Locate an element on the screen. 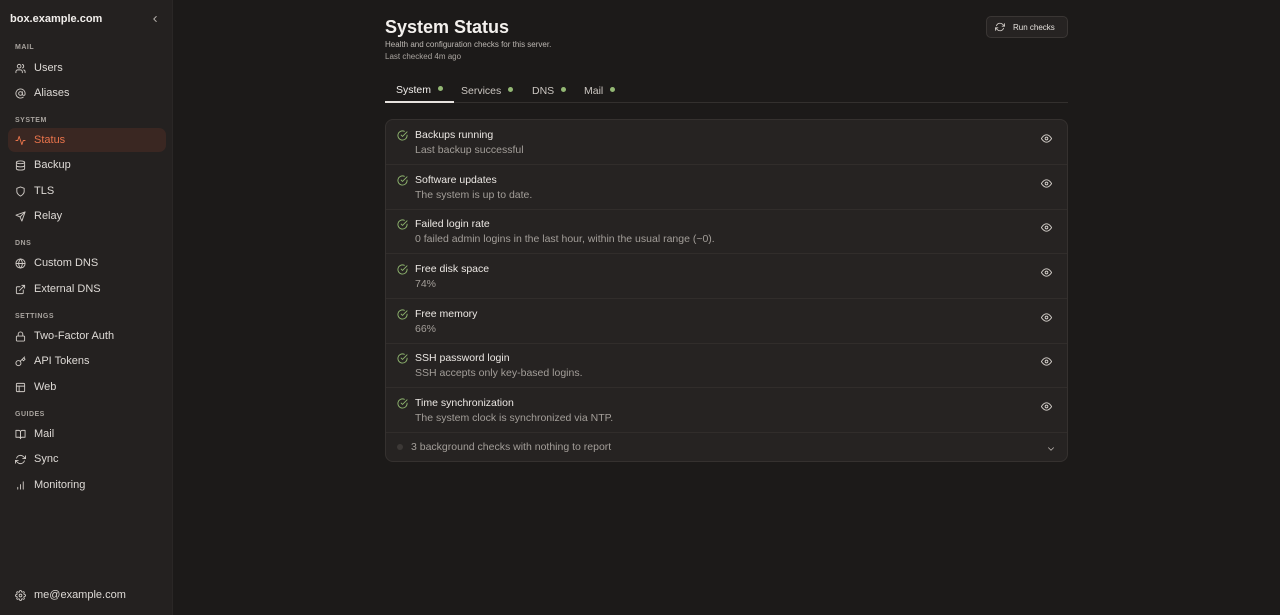 The image size is (1280, 615). section-label-settings: SETTINGS is located at coordinates (35, 316).